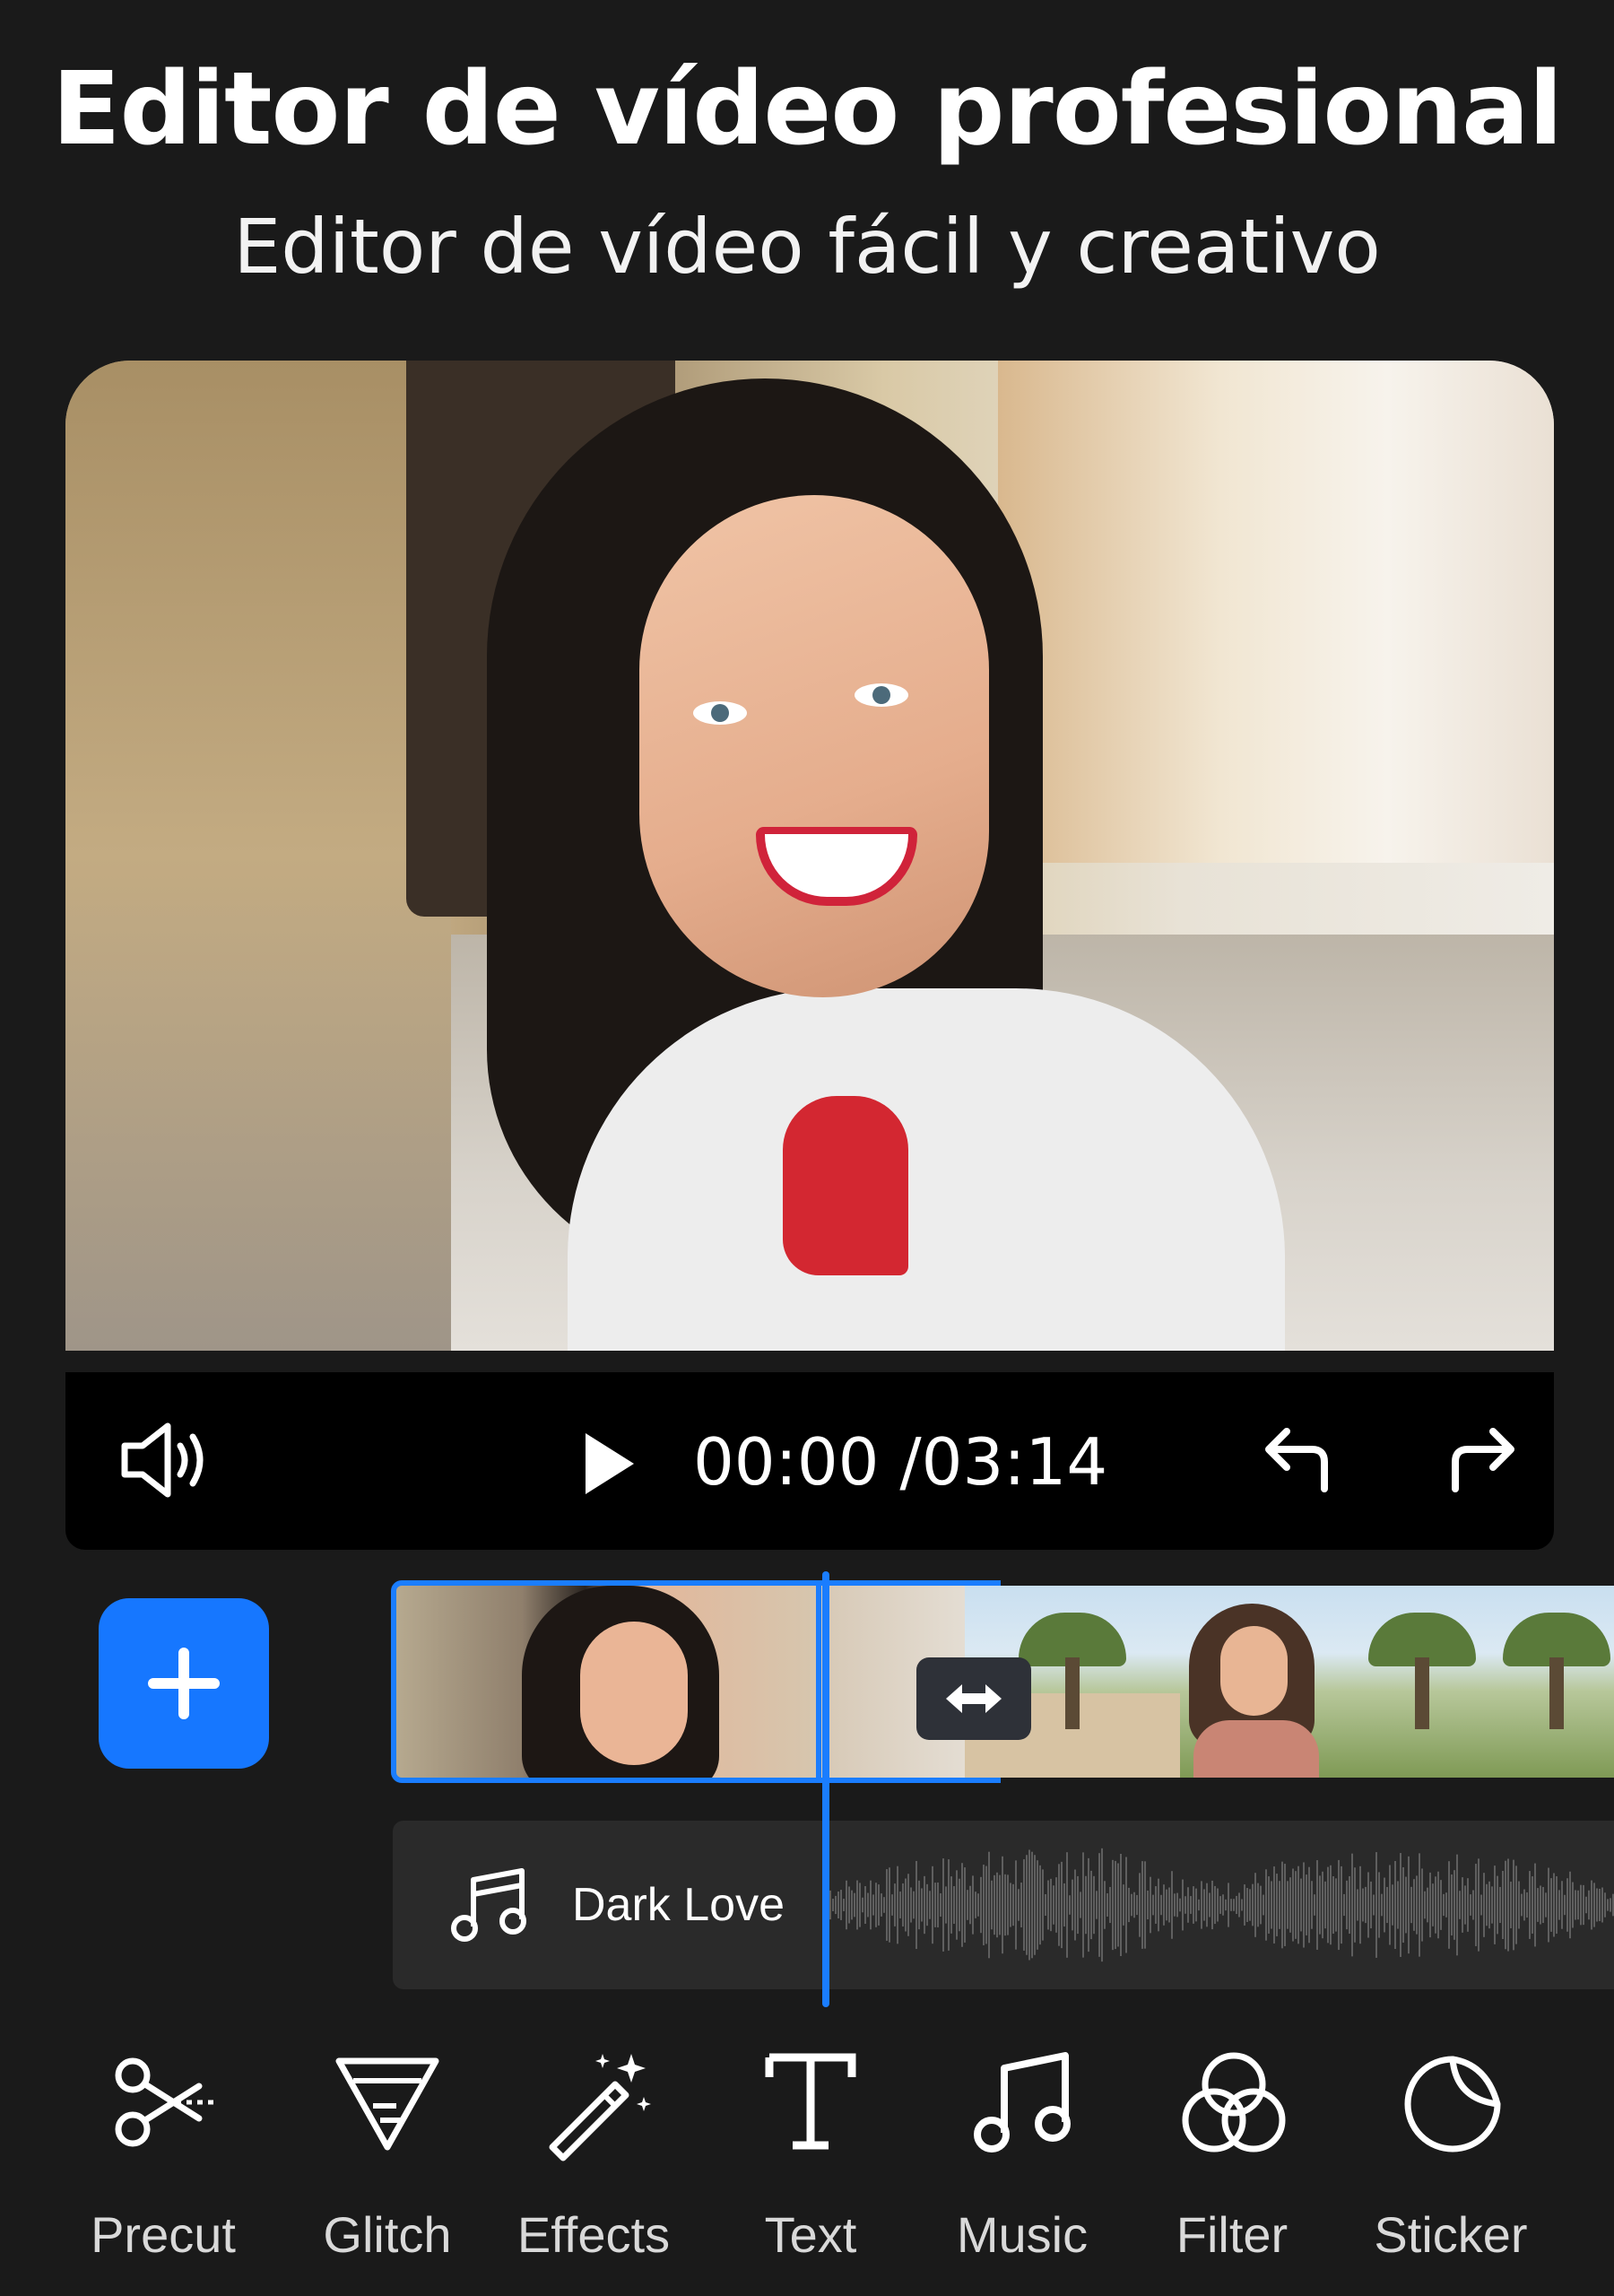 Image resolution: width=1614 pixels, height=2296 pixels. Describe the element at coordinates (593, 2161) in the screenshot. I see `tool-effects: Effects` at that location.